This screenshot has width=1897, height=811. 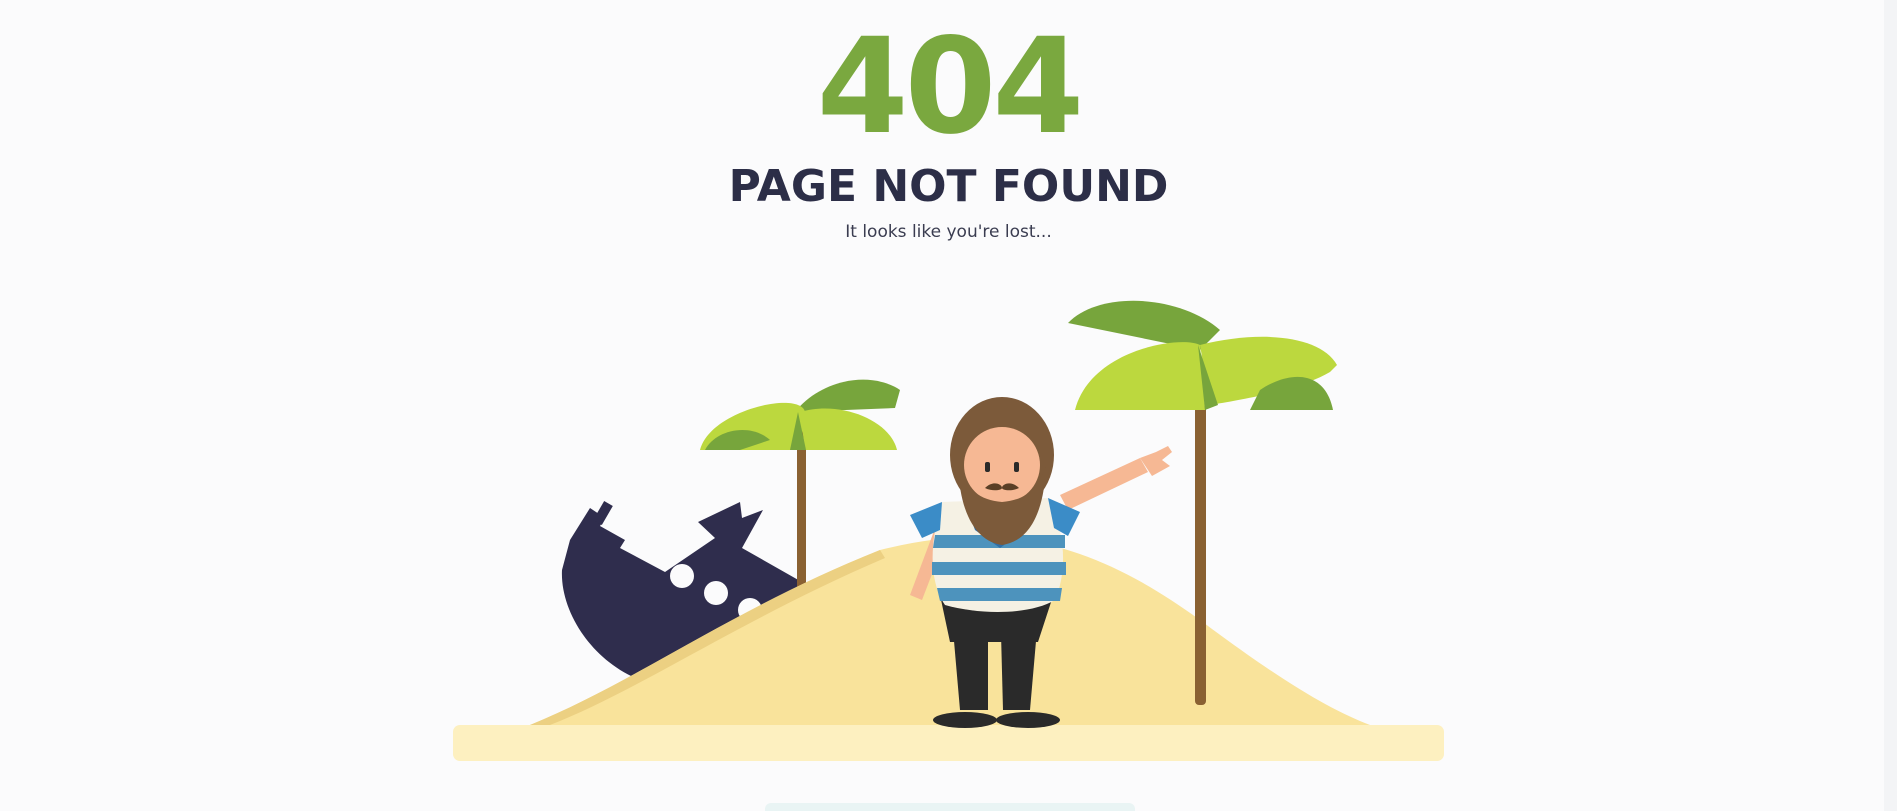 I want to click on page-title: PAGE NOT FOUND, so click(x=948, y=186).